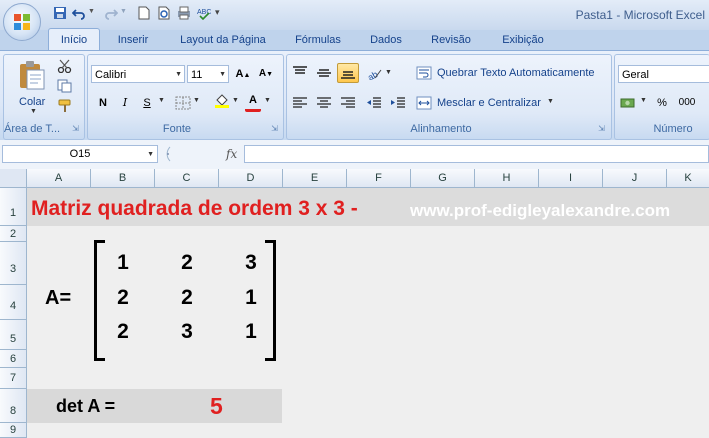 The height and width of the screenshot is (438, 709). What do you see at coordinates (178, 75) in the screenshot?
I see `font-name-dropdown-icon: ▼` at bounding box center [178, 75].